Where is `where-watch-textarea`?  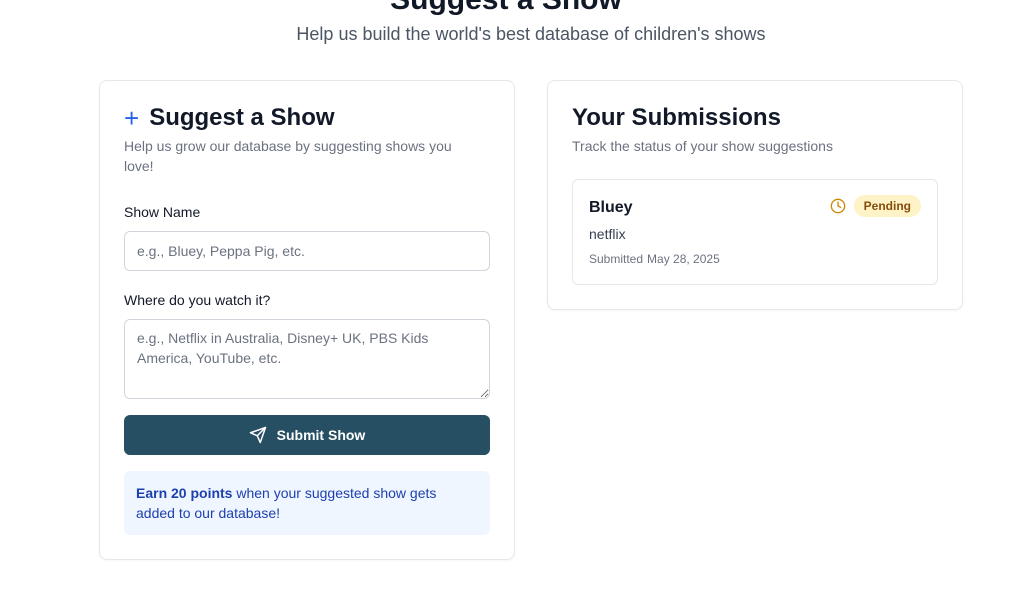
where-watch-textarea is located at coordinates (307, 359).